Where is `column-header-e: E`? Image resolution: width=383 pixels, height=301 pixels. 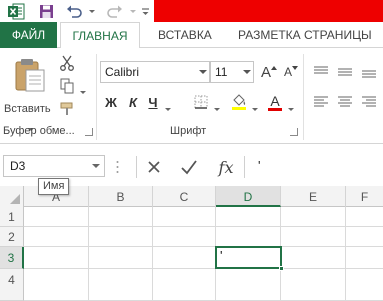
column-header-e: E is located at coordinates (313, 196).